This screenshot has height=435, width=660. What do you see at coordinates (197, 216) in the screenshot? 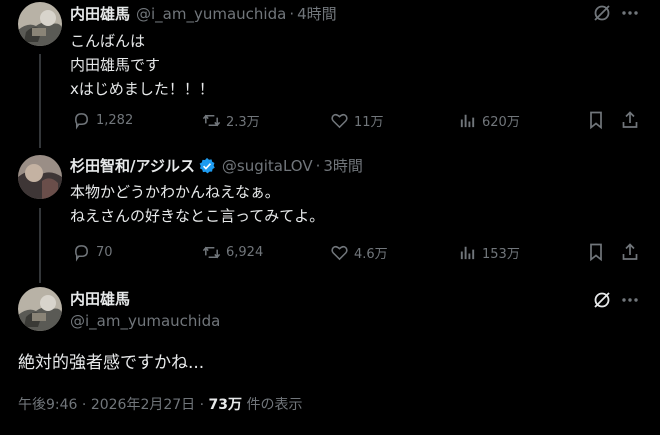
I see `tweet-line: ねえさんの好きなとこ言ってみてよ。` at bounding box center [197, 216].